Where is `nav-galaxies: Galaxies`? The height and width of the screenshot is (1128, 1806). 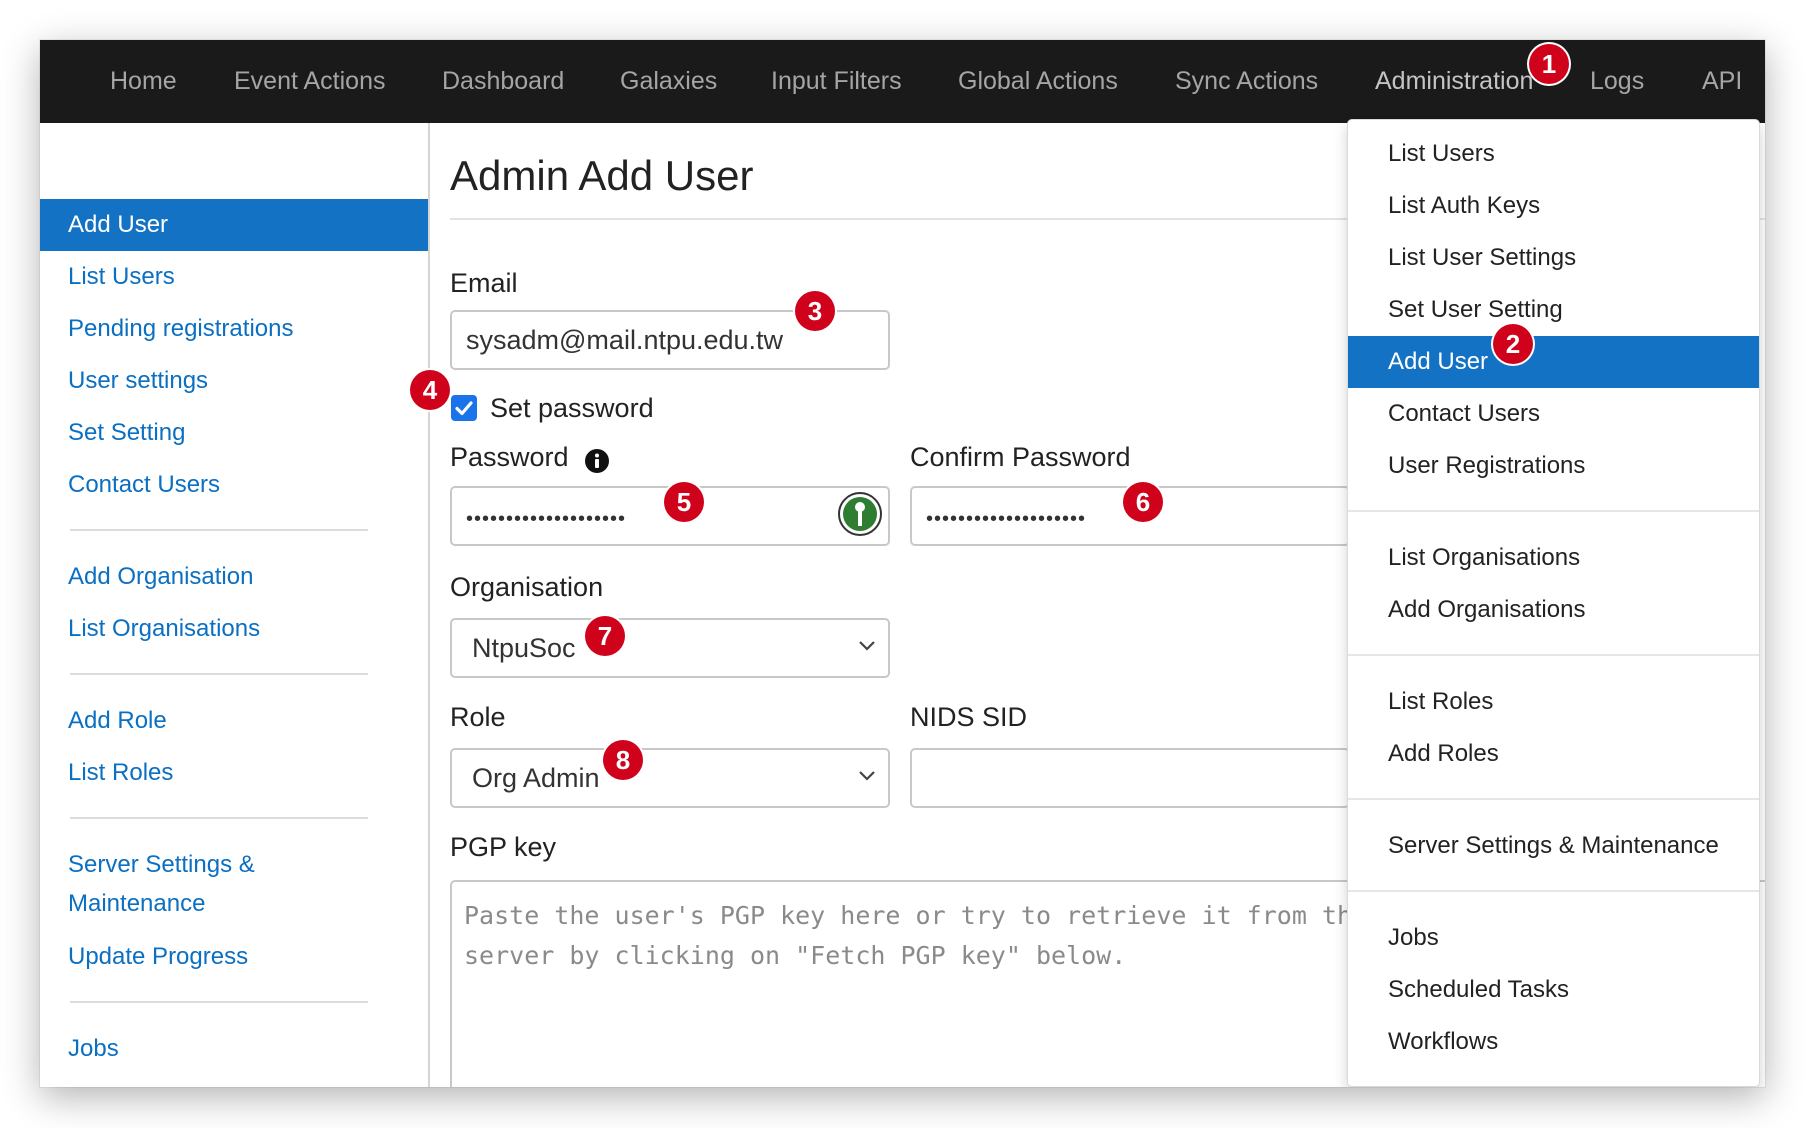
nav-galaxies: Galaxies is located at coordinates (668, 81).